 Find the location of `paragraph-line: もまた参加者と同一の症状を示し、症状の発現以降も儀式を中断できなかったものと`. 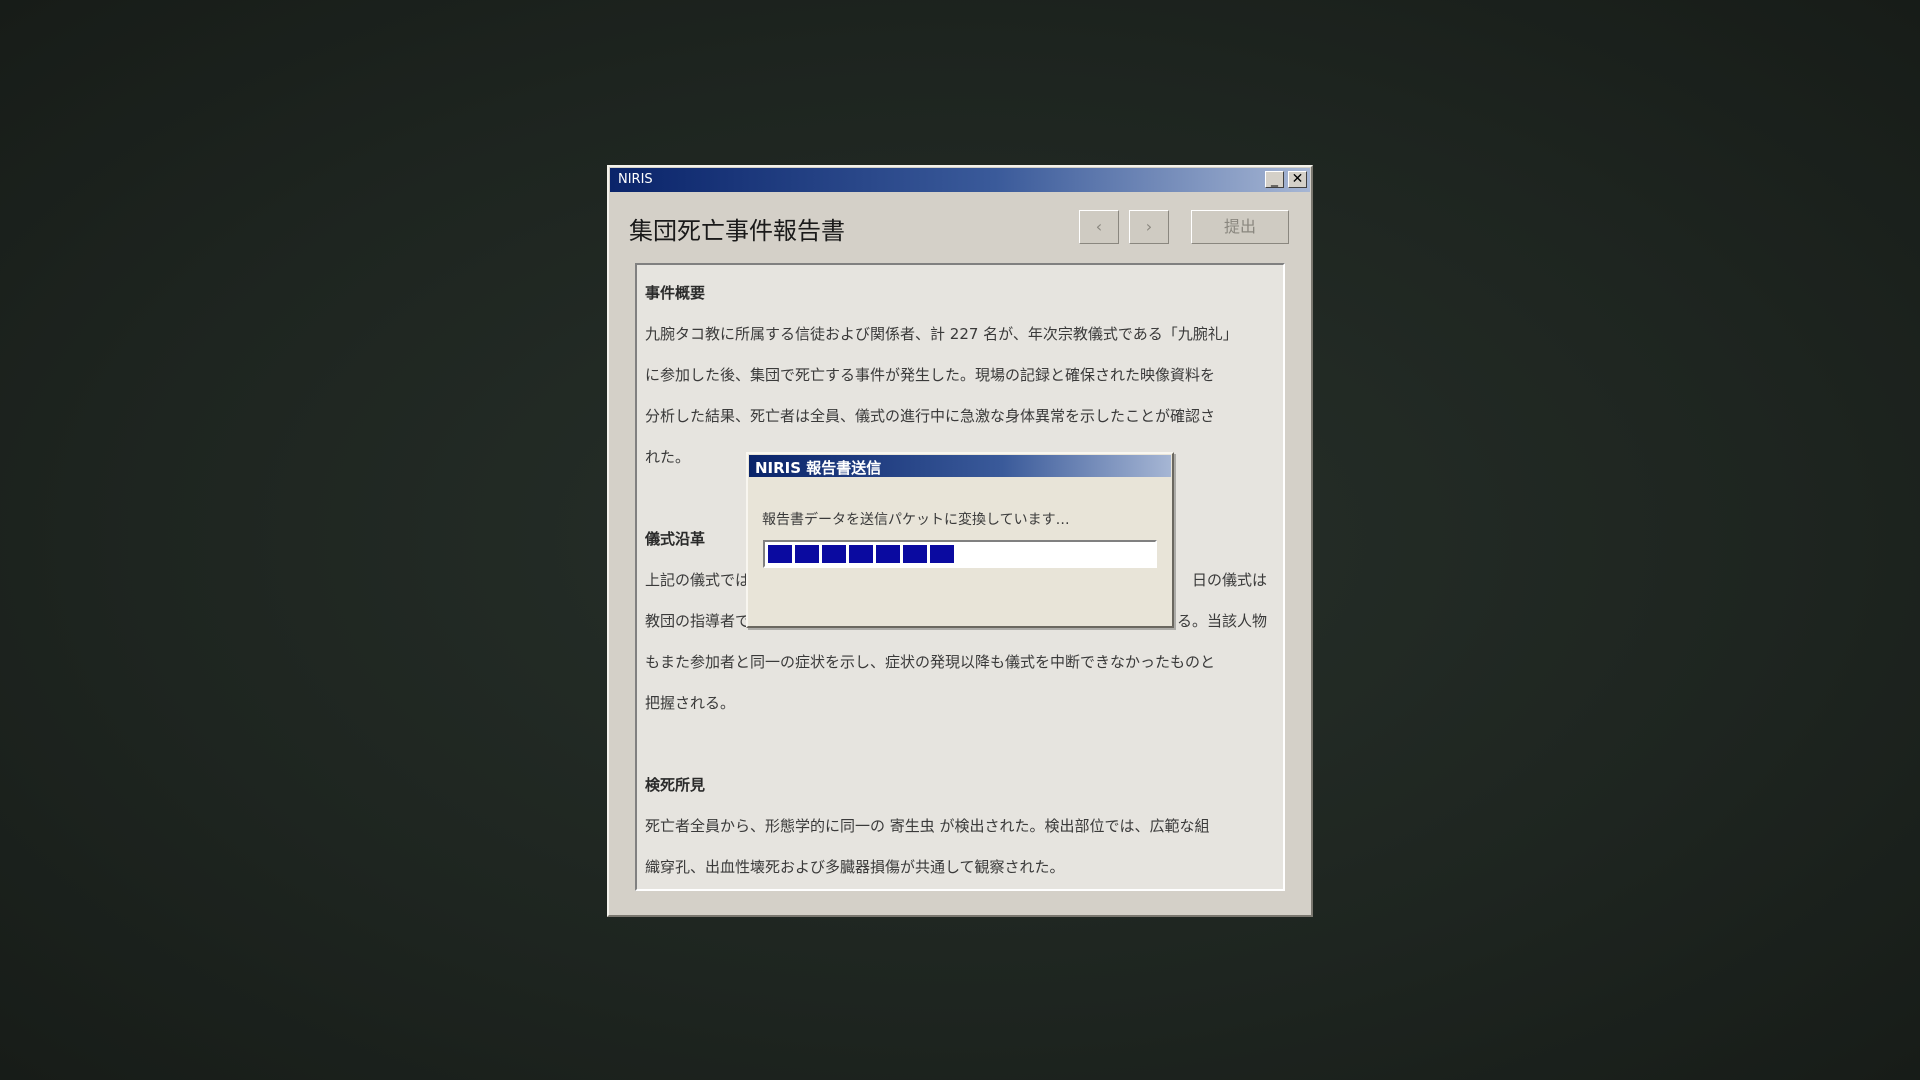

paragraph-line: もまた参加者と同一の症状を示し、症状の発現以降も儀式を中断できなかったものと is located at coordinates (930, 662).